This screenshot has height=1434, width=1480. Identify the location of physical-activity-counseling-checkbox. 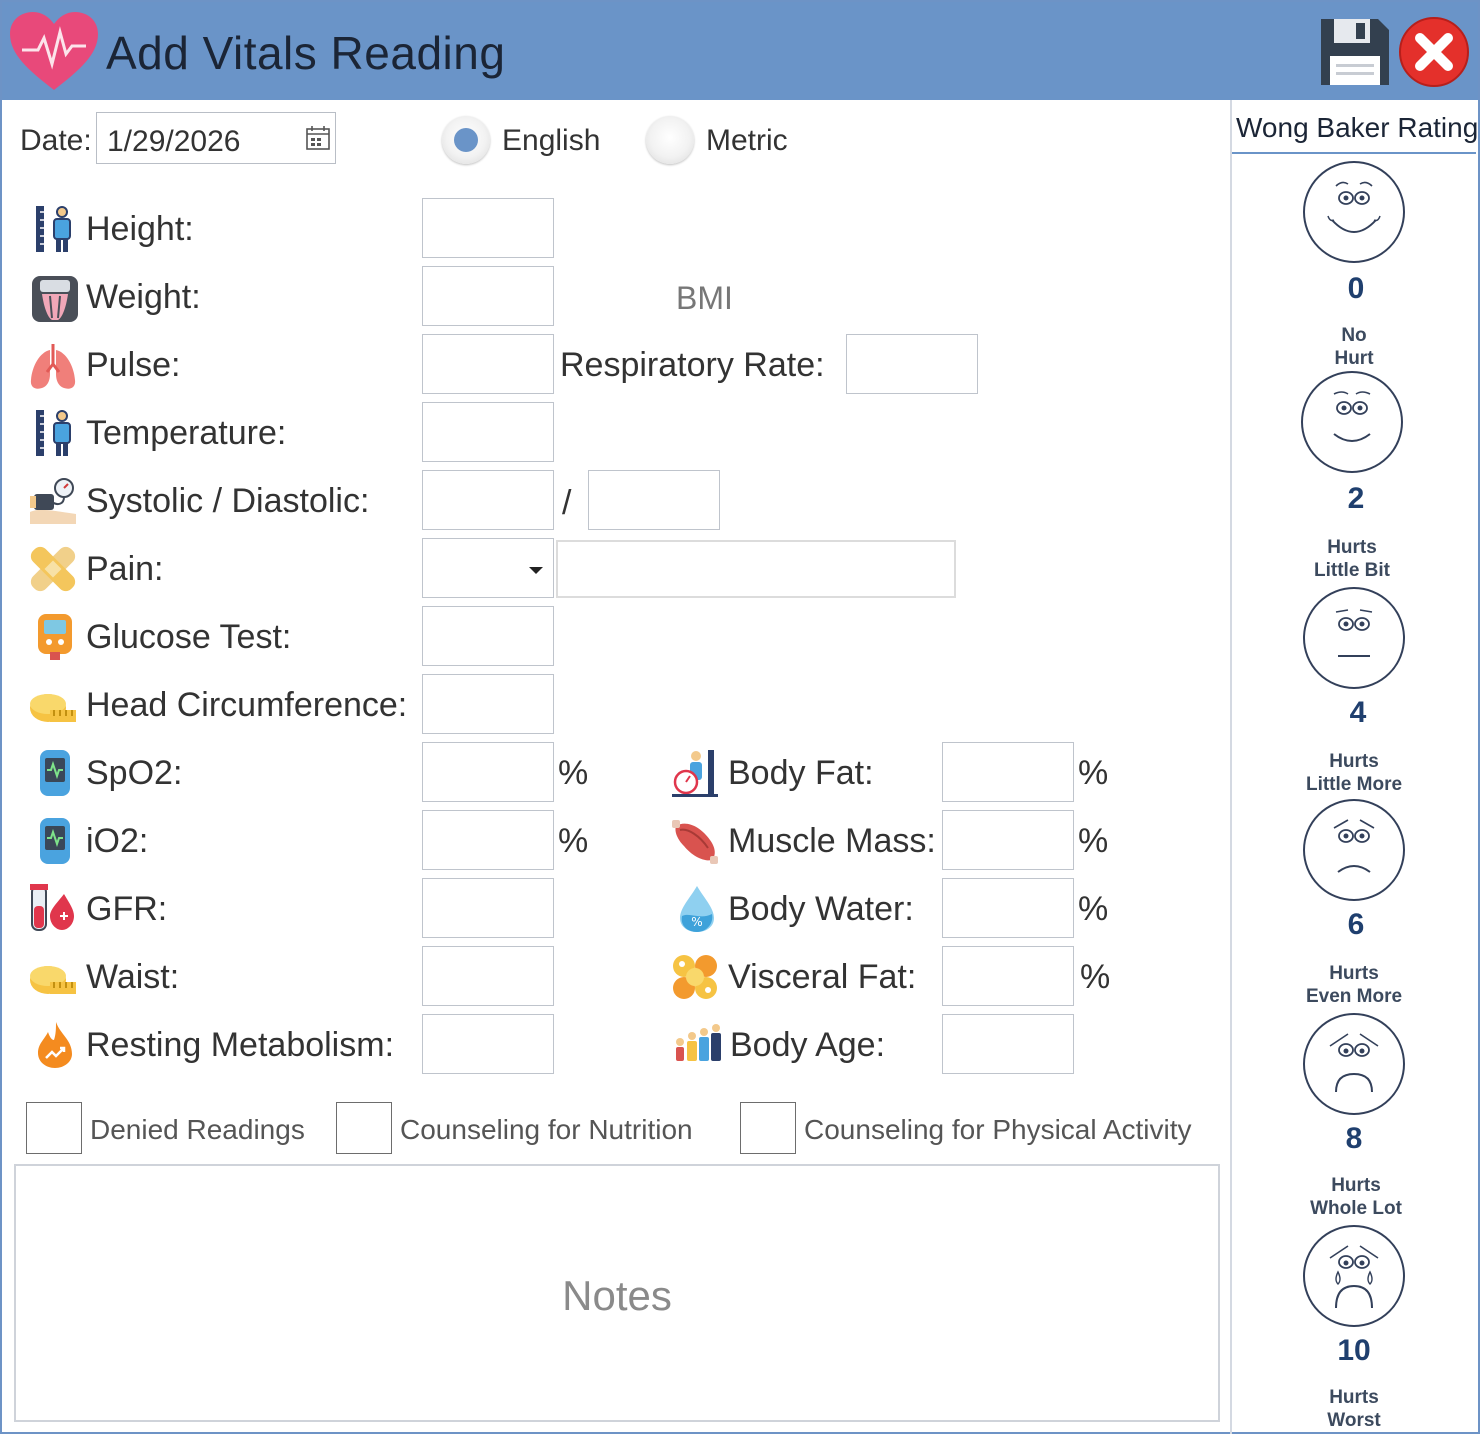
(768, 1128).